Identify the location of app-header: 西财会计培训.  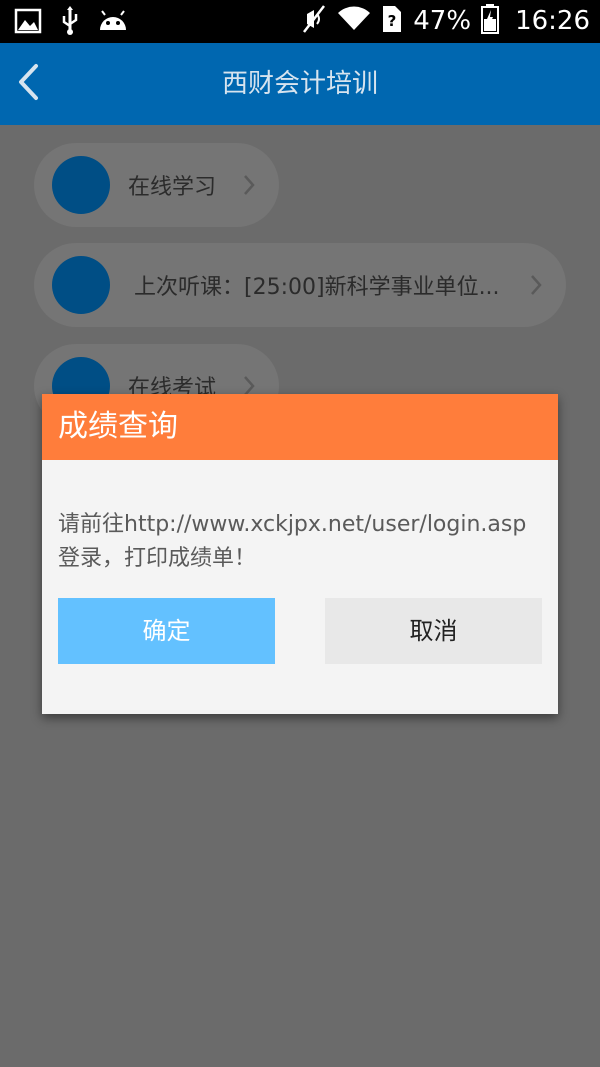
(300, 84).